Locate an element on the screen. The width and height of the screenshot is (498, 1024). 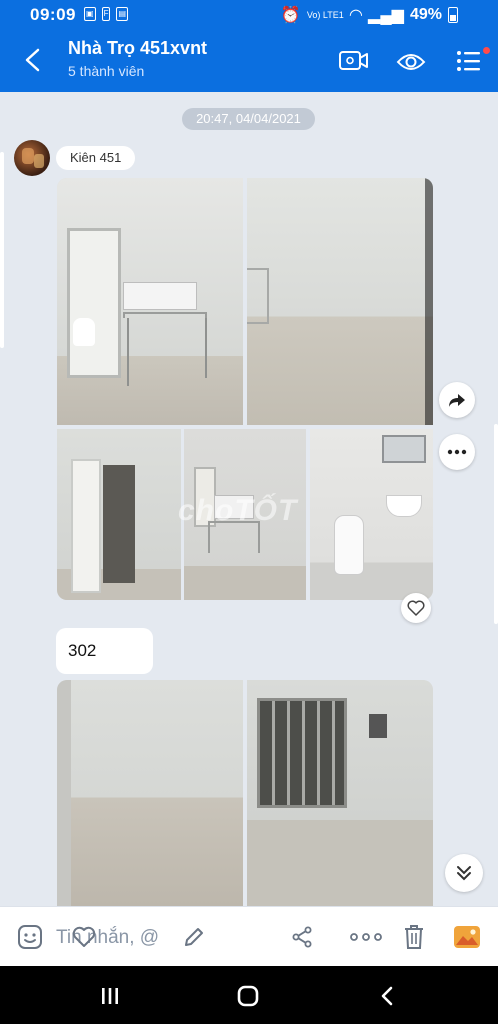
status-time: 09:09 is located at coordinates (53, 14).